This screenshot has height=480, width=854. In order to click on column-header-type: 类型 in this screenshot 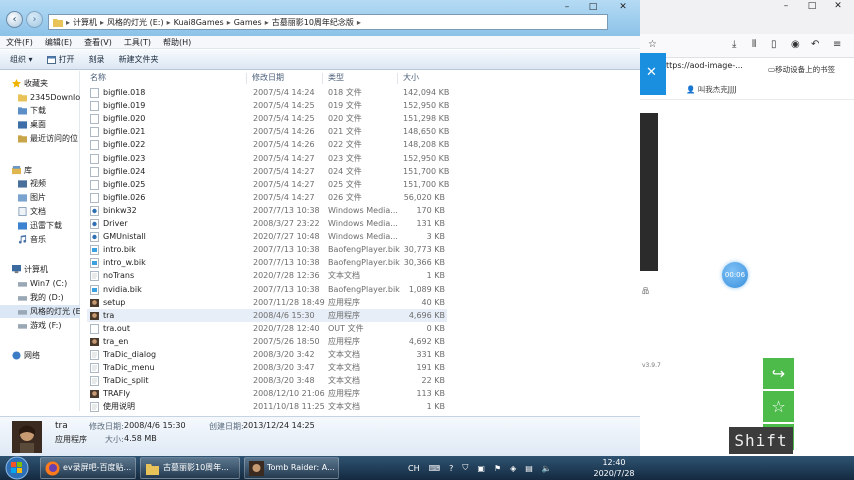, I will do `click(336, 78)`.